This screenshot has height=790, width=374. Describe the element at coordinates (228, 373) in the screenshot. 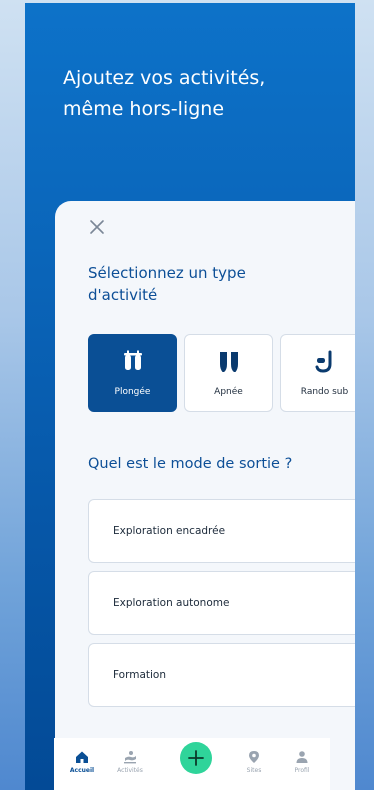

I see `activity-type-apnee: Apnée` at that location.